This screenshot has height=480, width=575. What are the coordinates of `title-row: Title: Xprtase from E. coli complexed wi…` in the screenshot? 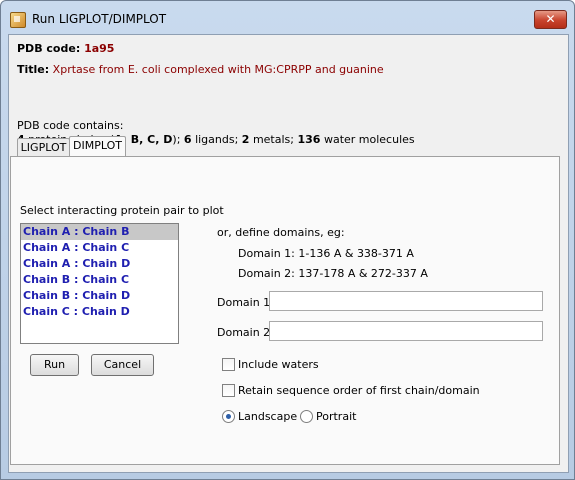 It's located at (200, 69).